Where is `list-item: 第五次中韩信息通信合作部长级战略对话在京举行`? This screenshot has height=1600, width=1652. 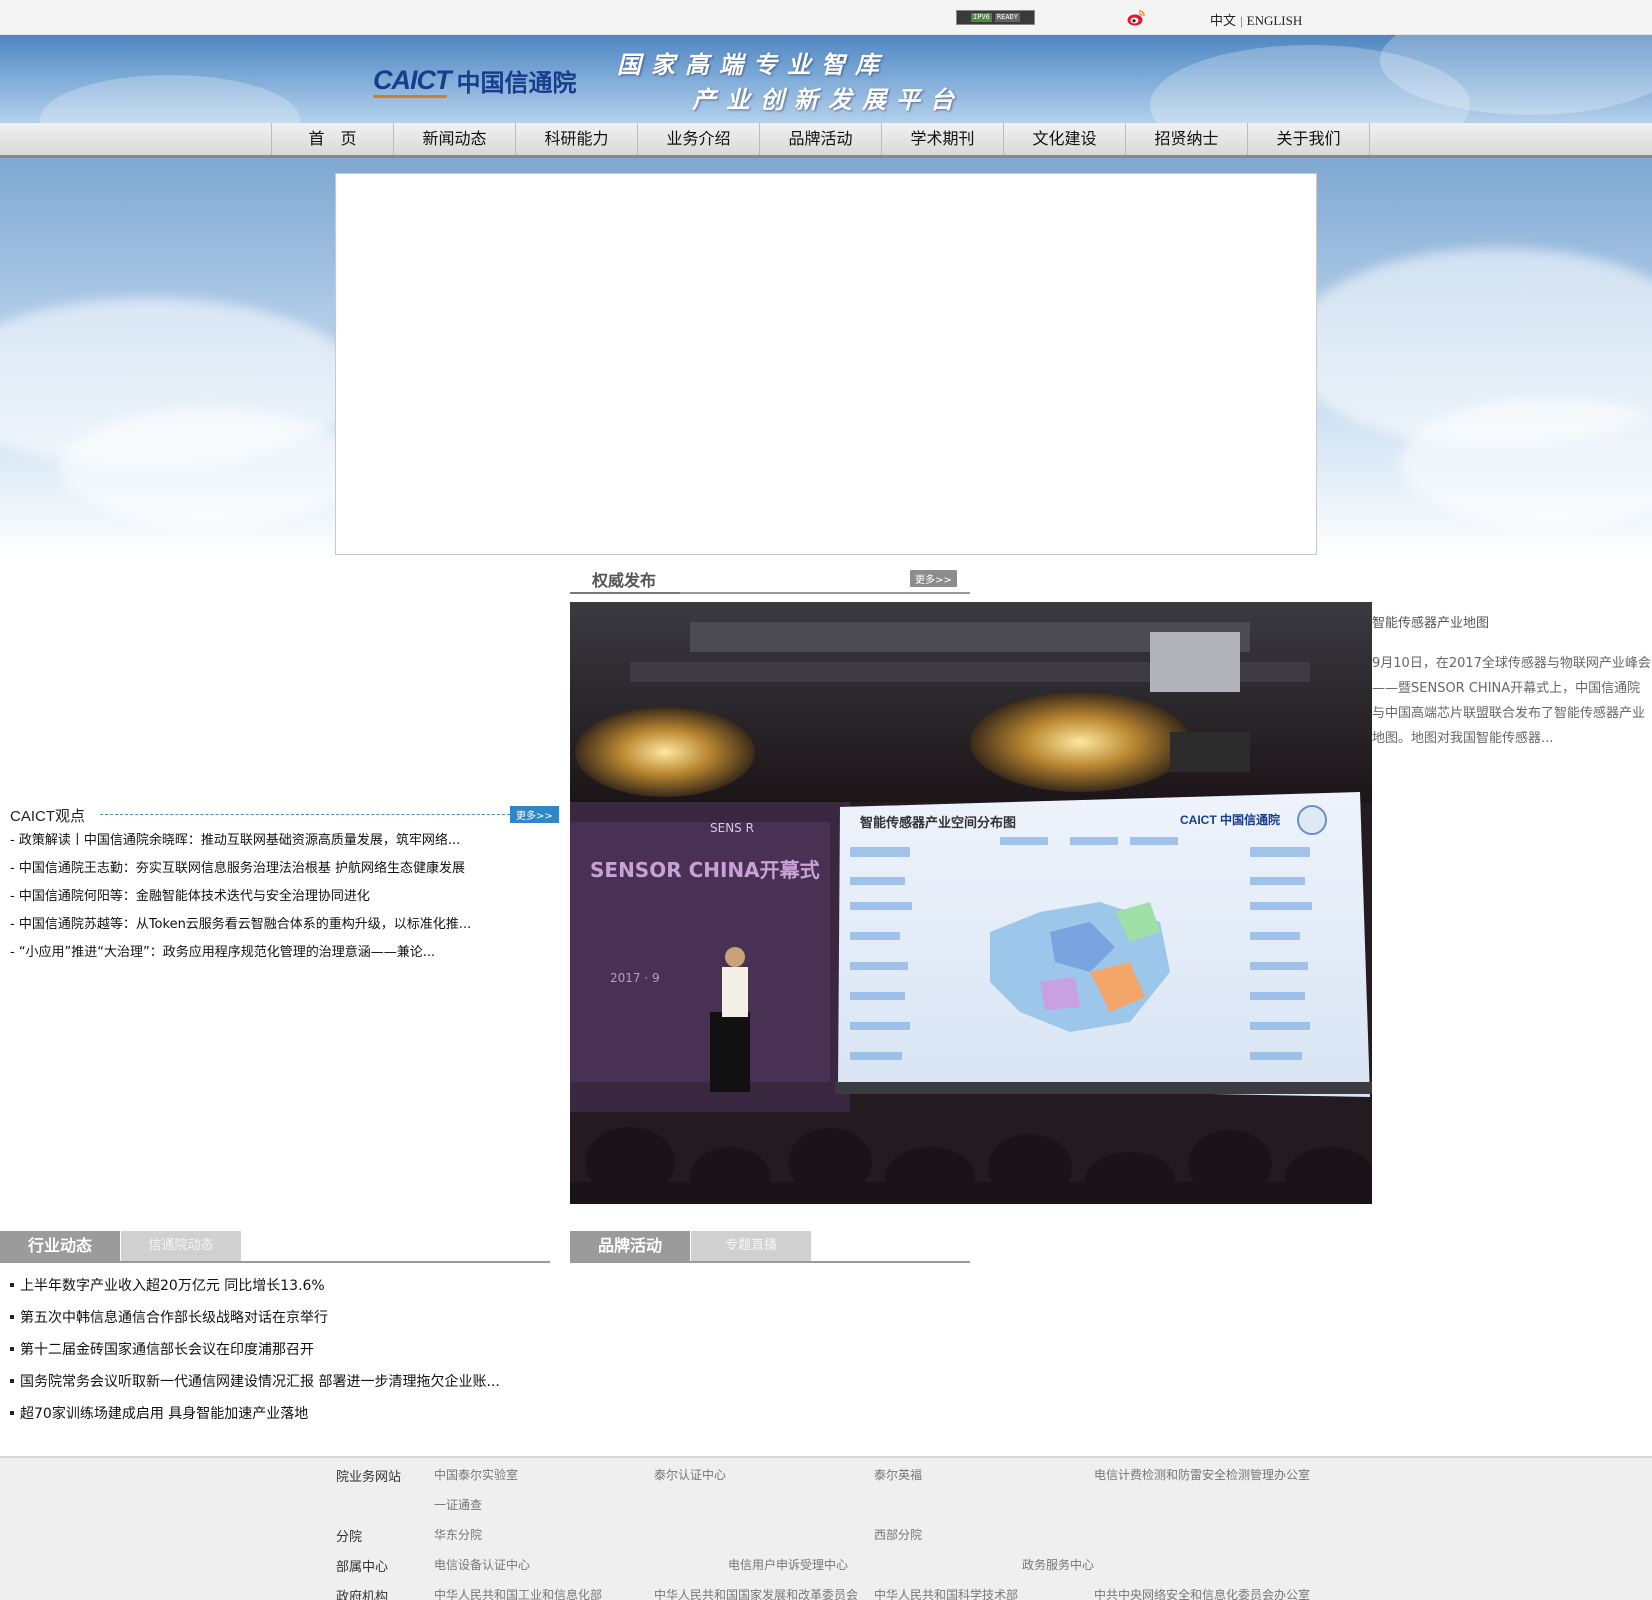 list-item: 第五次中韩信息通信合作部长级战略对话在京举行 is located at coordinates (285, 1322).